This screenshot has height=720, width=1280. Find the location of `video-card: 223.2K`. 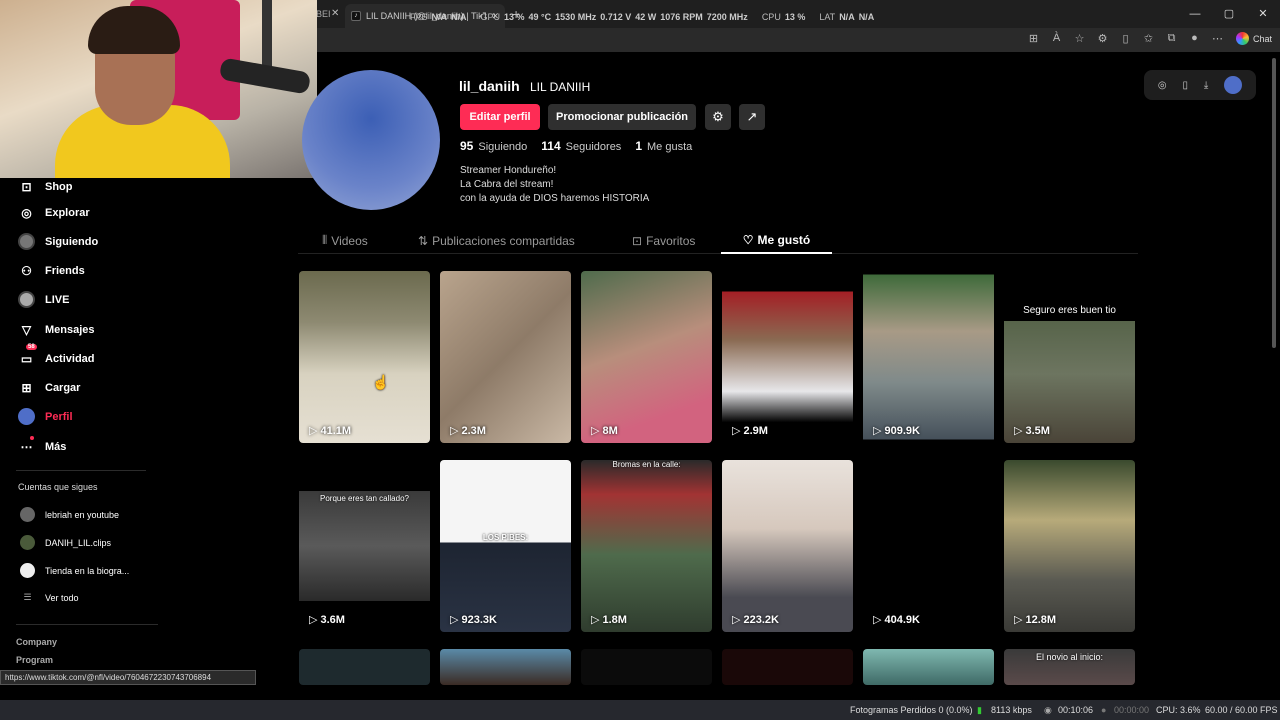

video-card: 223.2K is located at coordinates (787, 546).